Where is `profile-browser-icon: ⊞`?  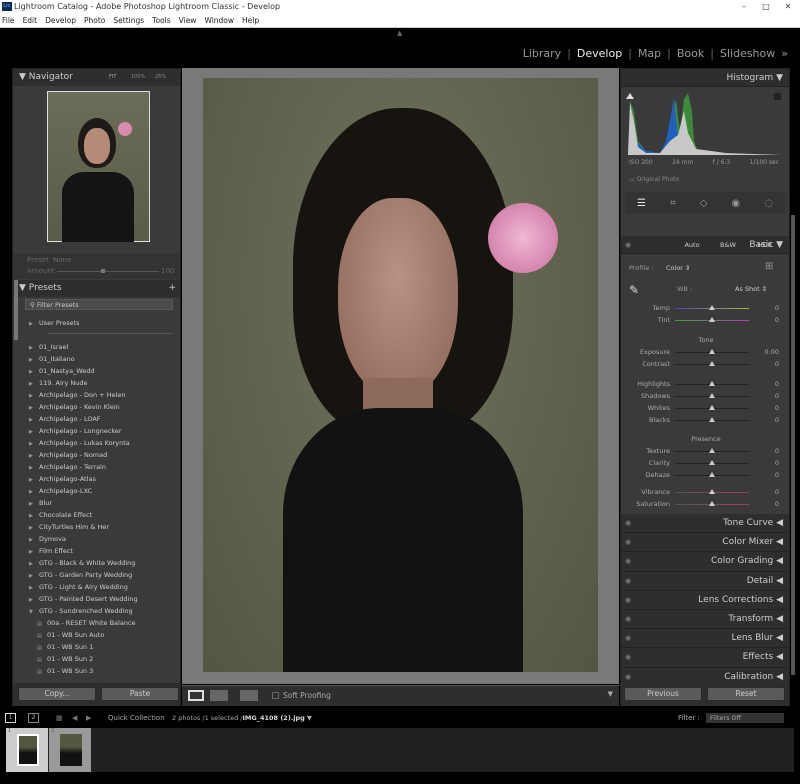 profile-browser-icon: ⊞ is located at coordinates (769, 266).